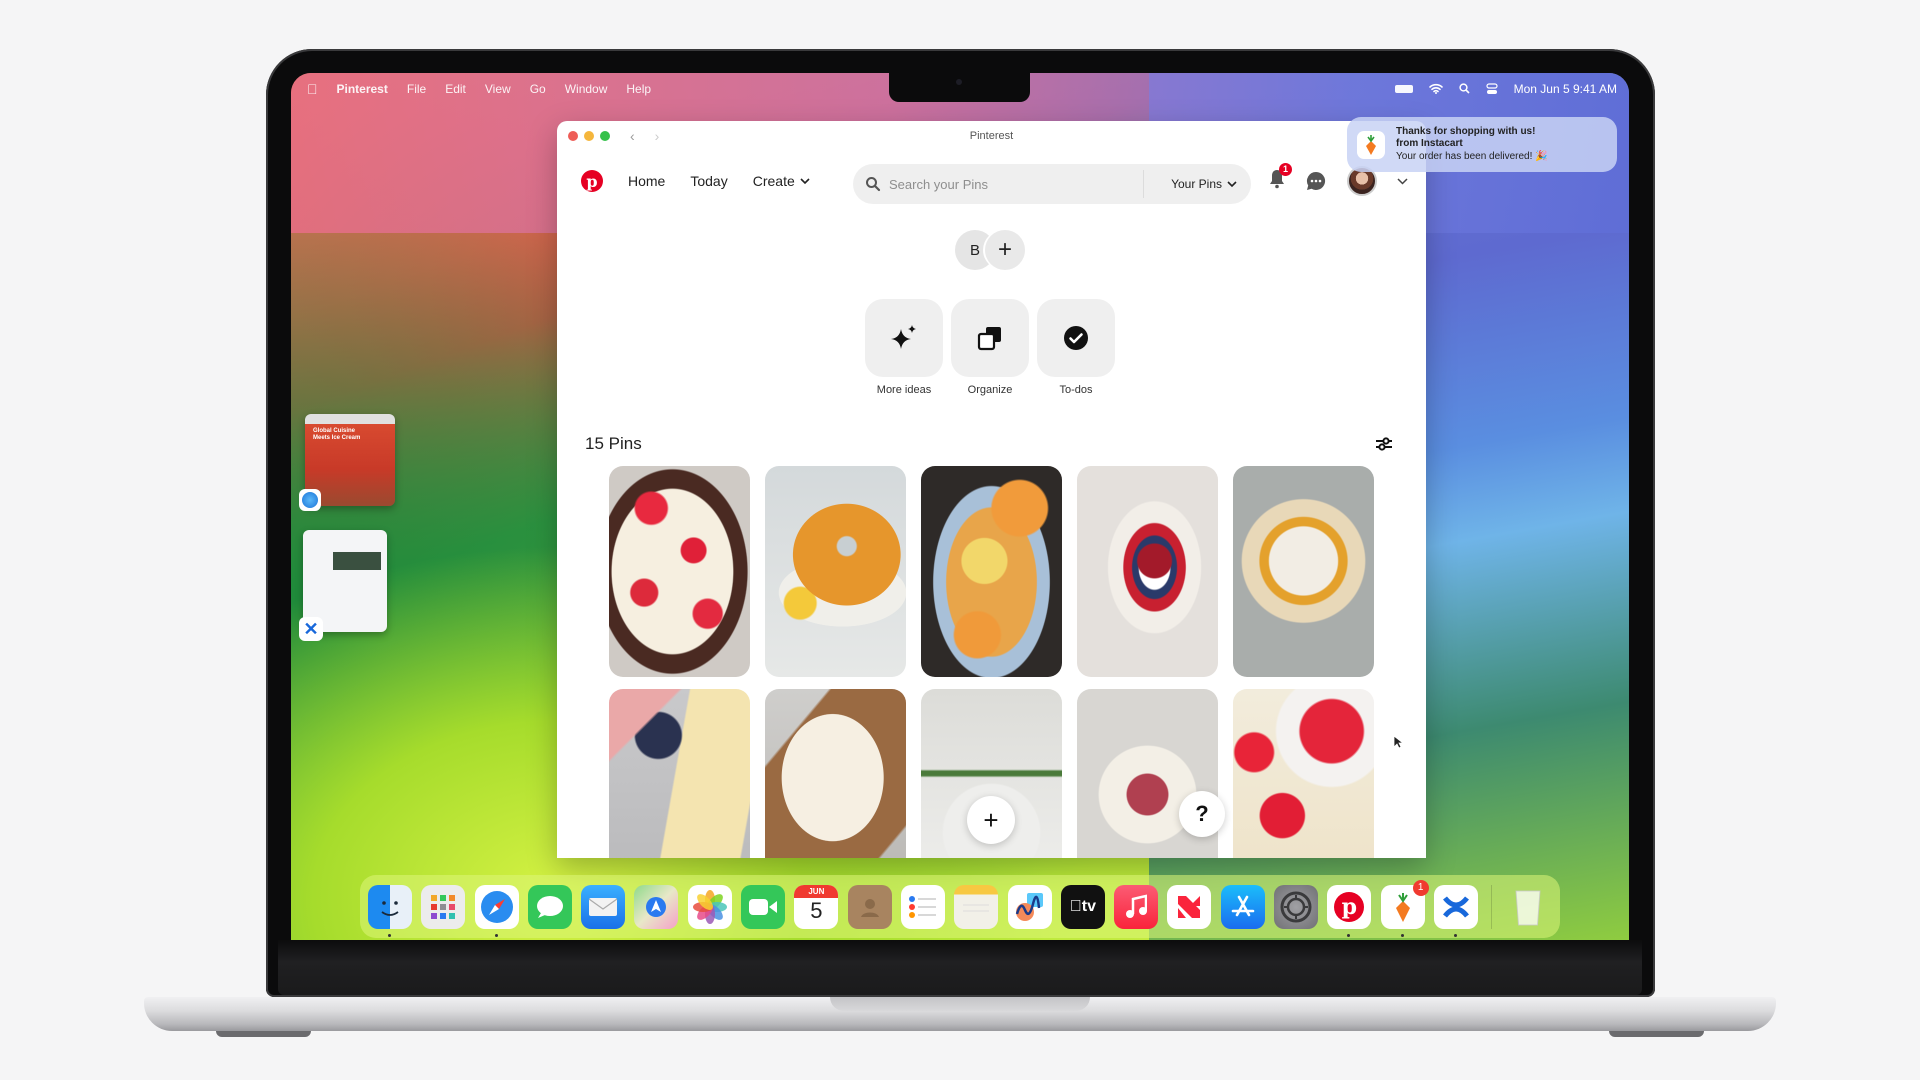 This screenshot has width=1920, height=1080. What do you see at coordinates (816, 910) in the screenshot?
I see `calendar-day: 5` at bounding box center [816, 910].